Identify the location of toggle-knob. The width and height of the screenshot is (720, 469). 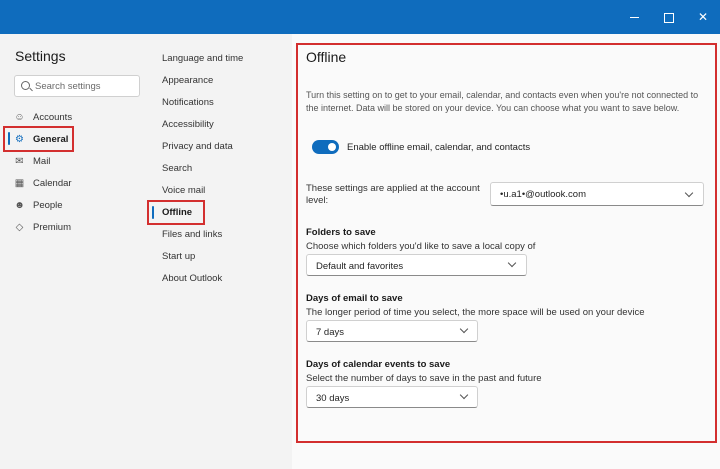
(332, 147).